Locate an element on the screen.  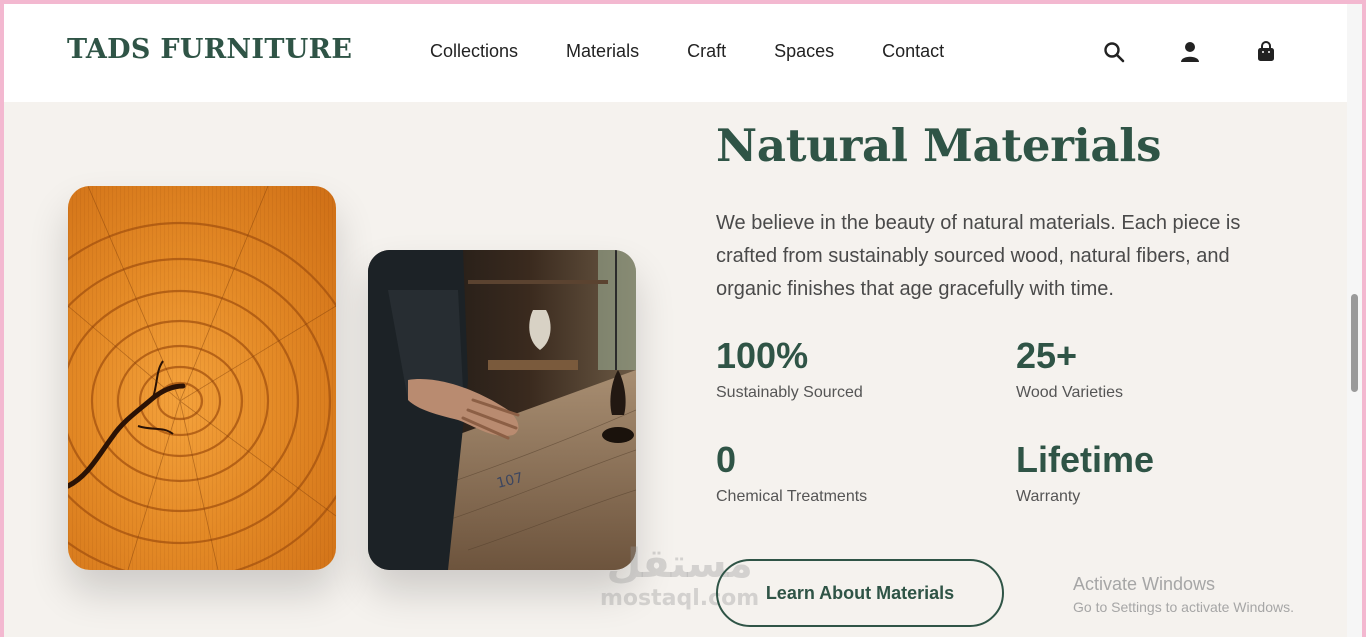
nav-item-collections: Collections is located at coordinates (474, 51).